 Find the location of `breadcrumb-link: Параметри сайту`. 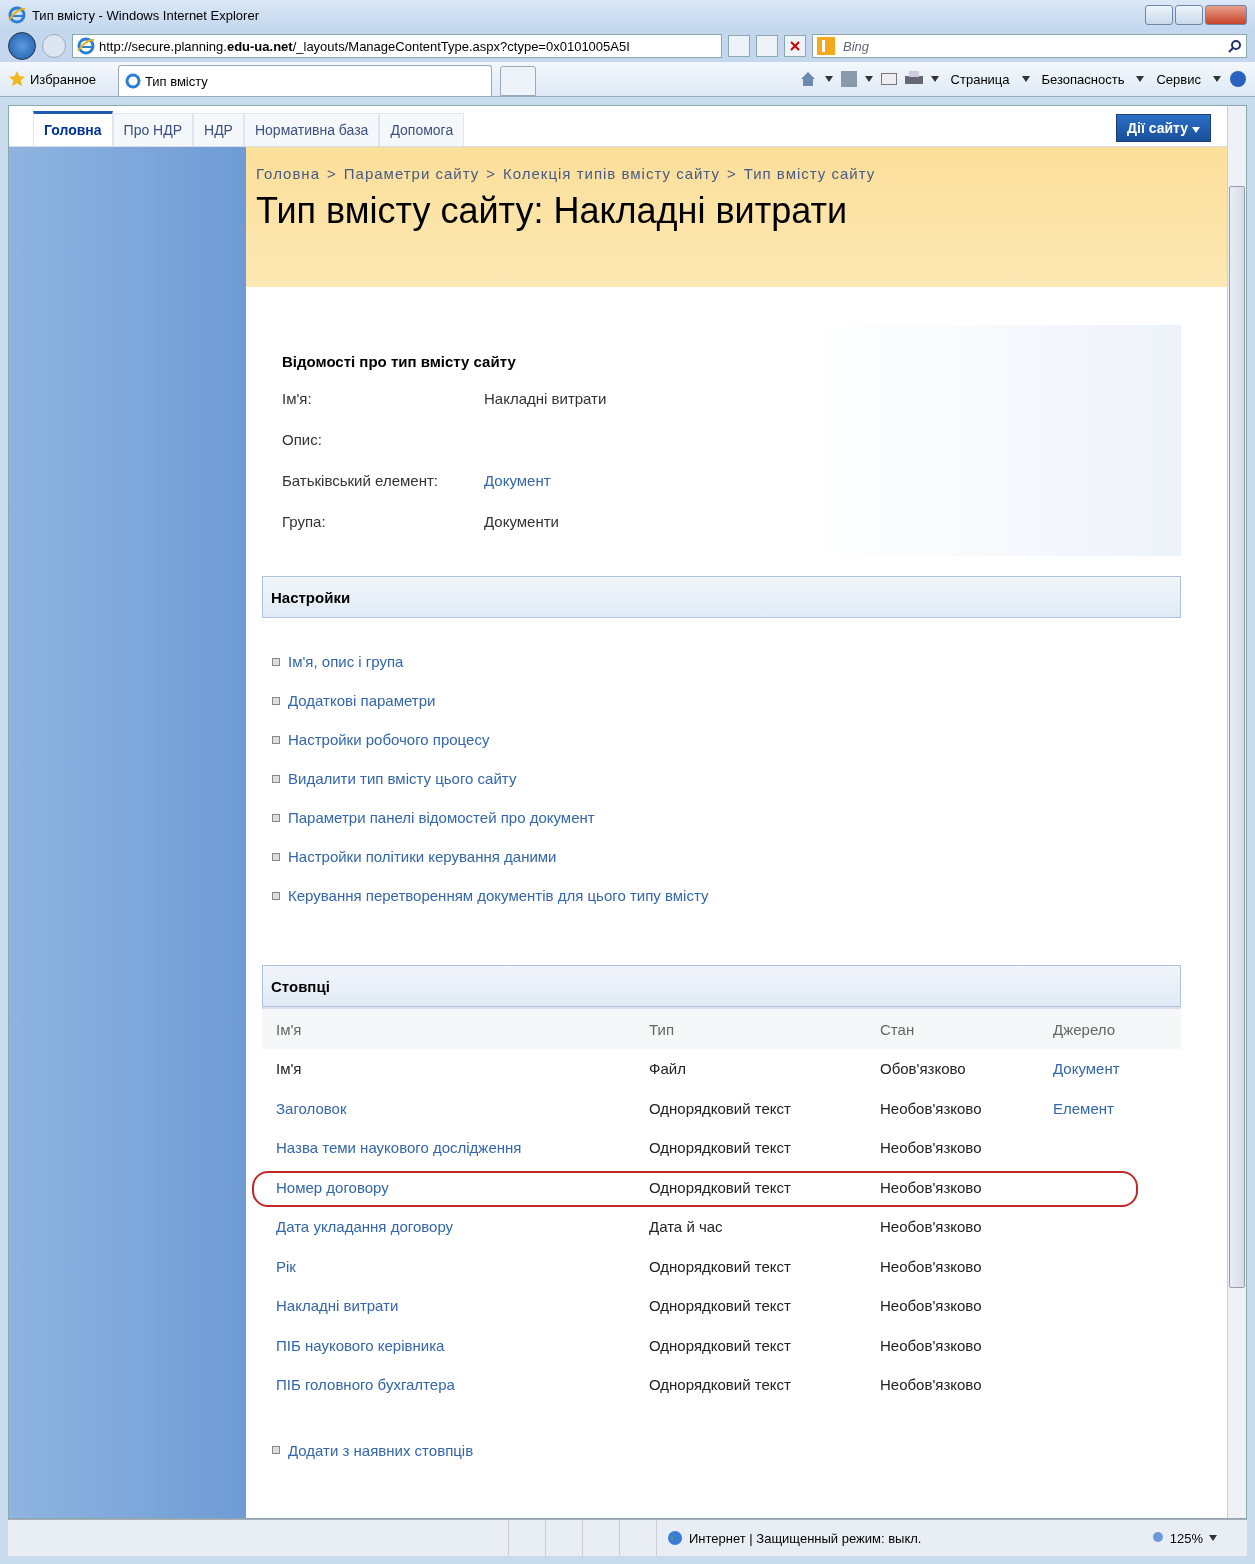

breadcrumb-link: Параметри сайту is located at coordinates (411, 173).